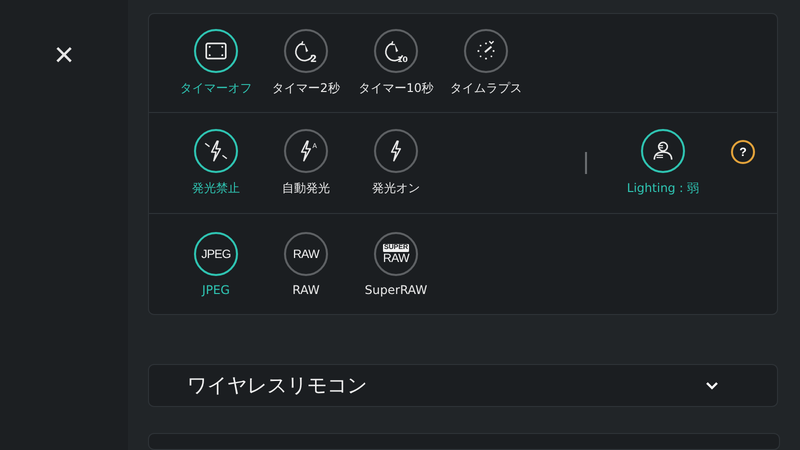 The width and height of the screenshot is (800, 450). I want to click on option-button: 2, so click(306, 51).